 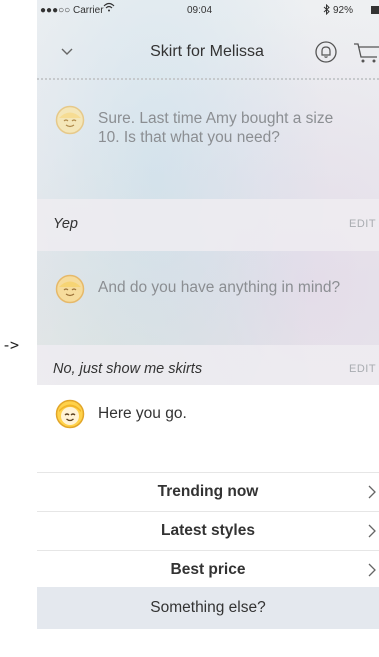 I want to click on option-latest-styles: Latest styles, so click(x=208, y=530).